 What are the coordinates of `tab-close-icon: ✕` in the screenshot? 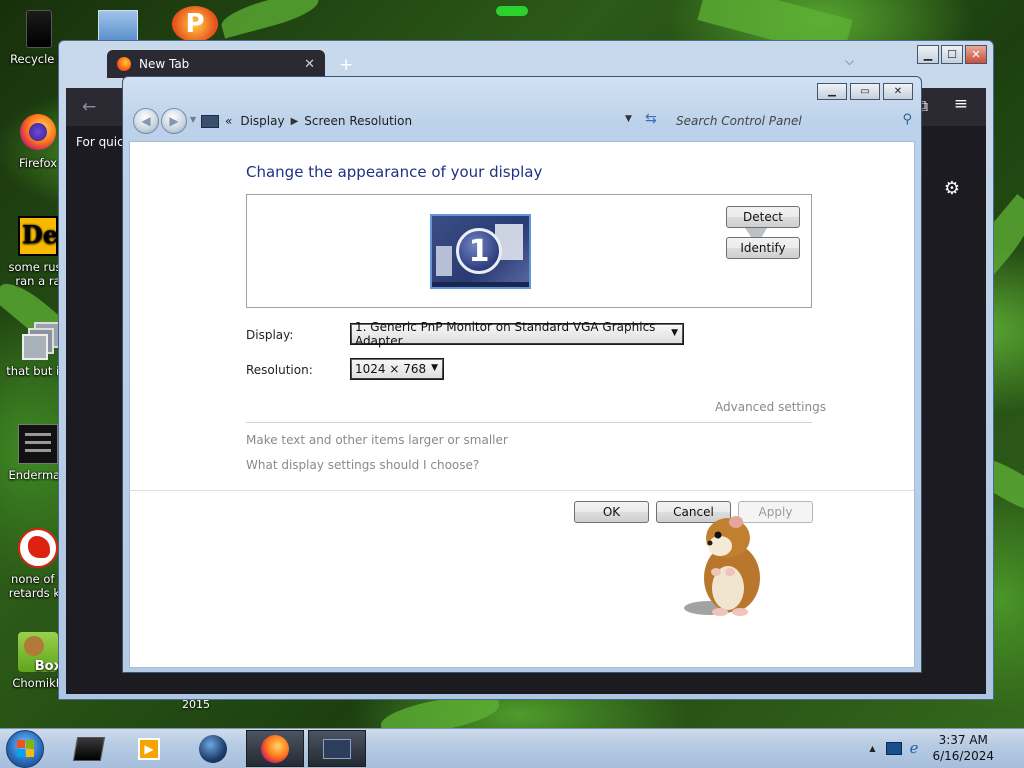 It's located at (309, 64).